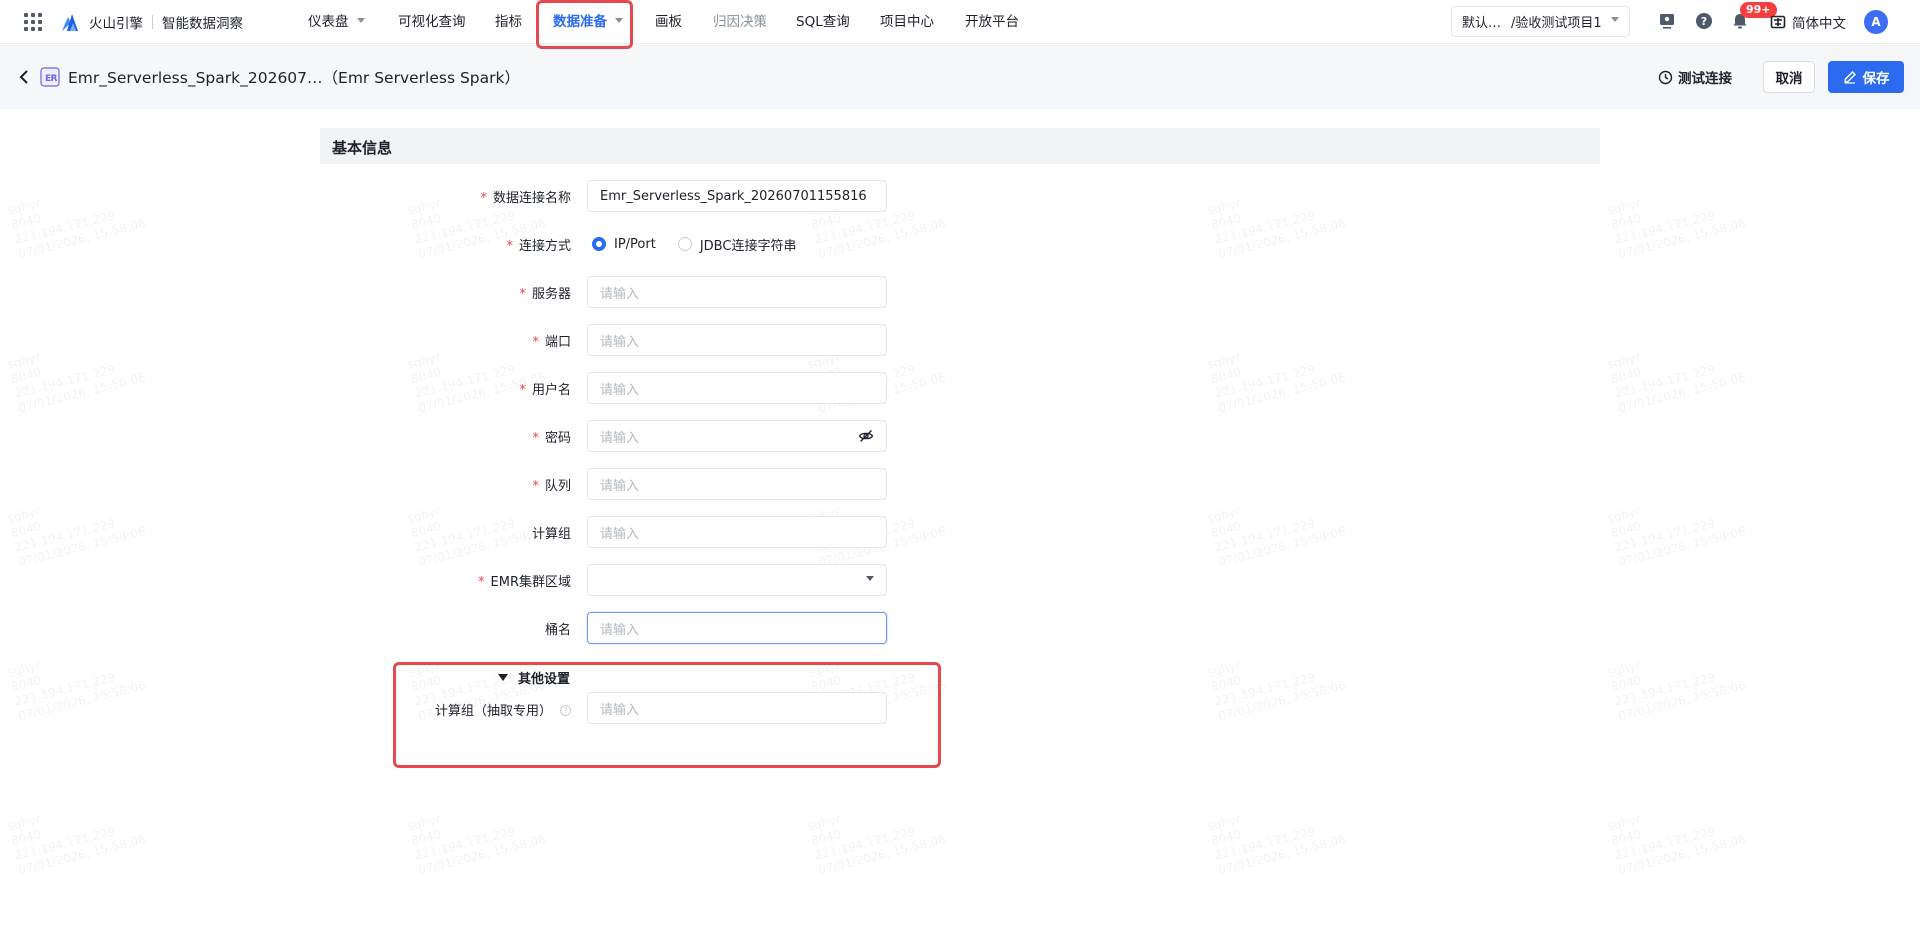  I want to click on password-input: 请输入, so click(737, 436).